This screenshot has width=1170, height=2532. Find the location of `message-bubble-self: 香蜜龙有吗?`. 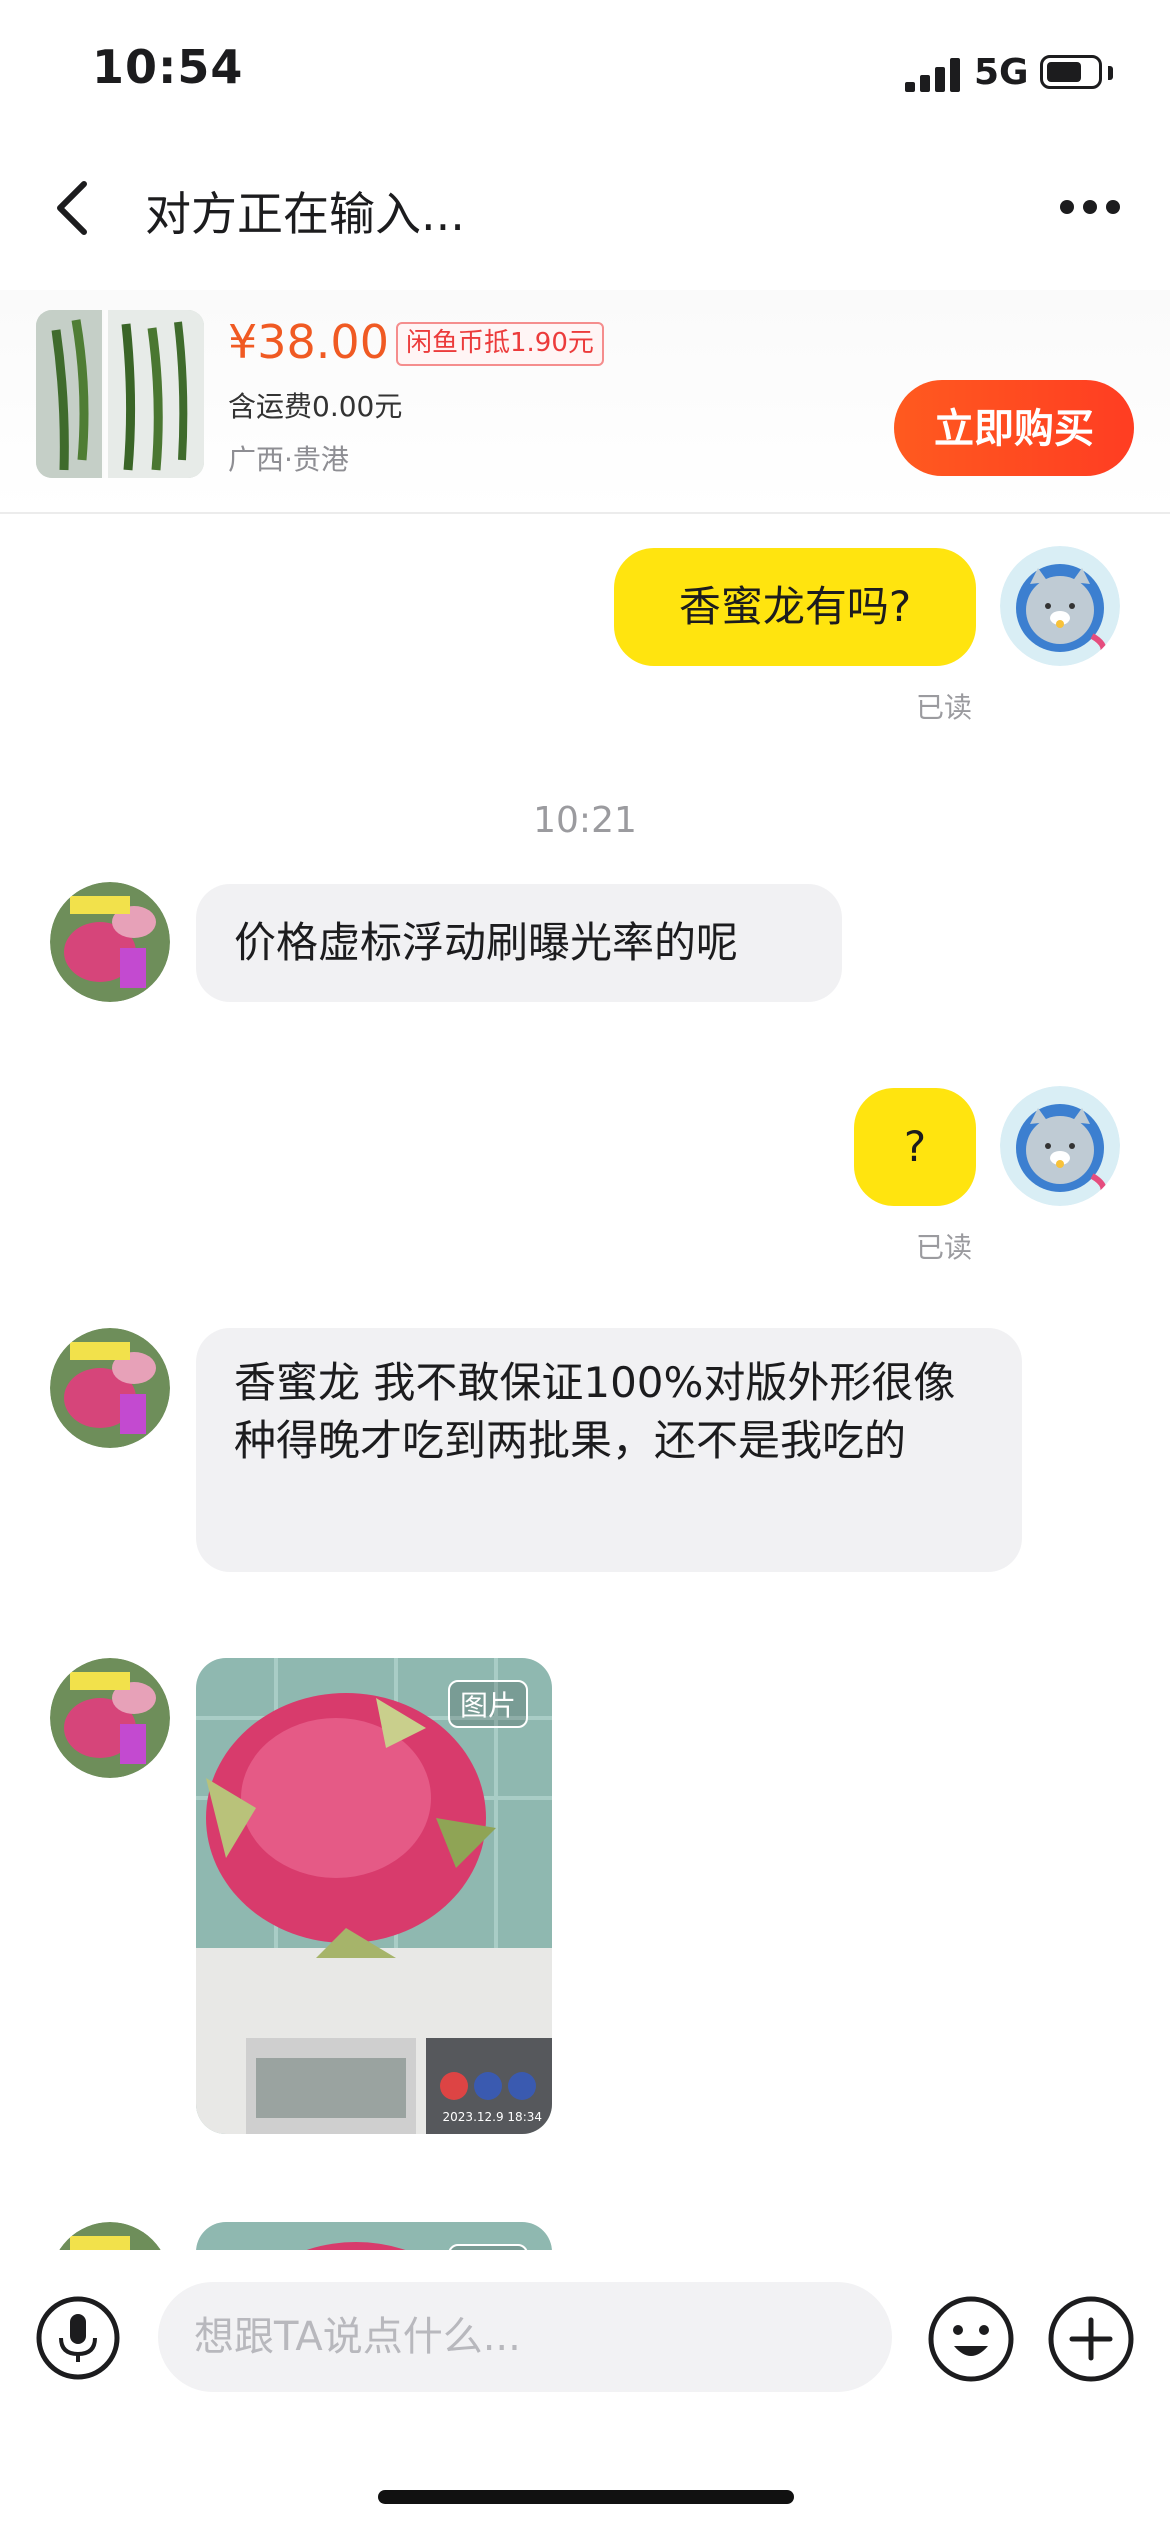

message-bubble-self: 香蜜龙有吗? is located at coordinates (795, 607).